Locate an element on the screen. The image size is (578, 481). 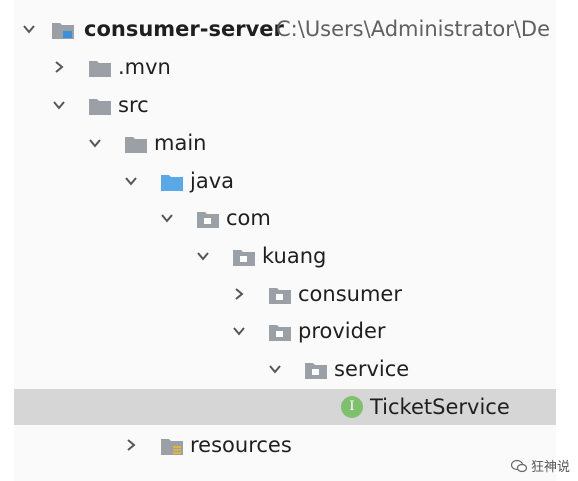
watermark-text: 狂神说 is located at coordinates (550, 467).